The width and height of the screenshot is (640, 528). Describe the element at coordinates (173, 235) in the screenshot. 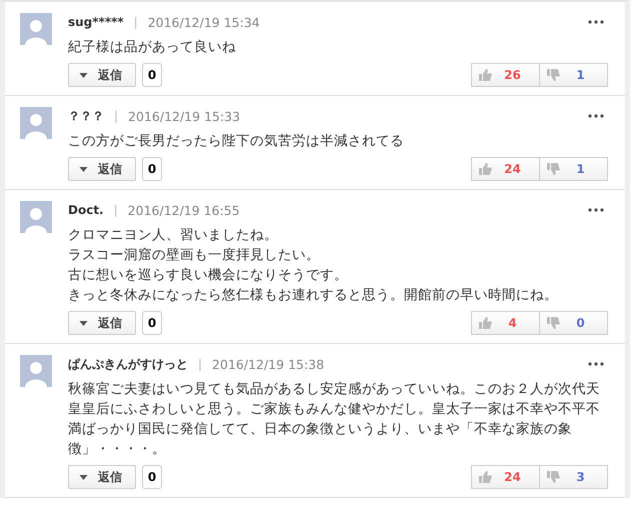

I see `comment-text: クロマニヨン人、習いましたね。` at that location.